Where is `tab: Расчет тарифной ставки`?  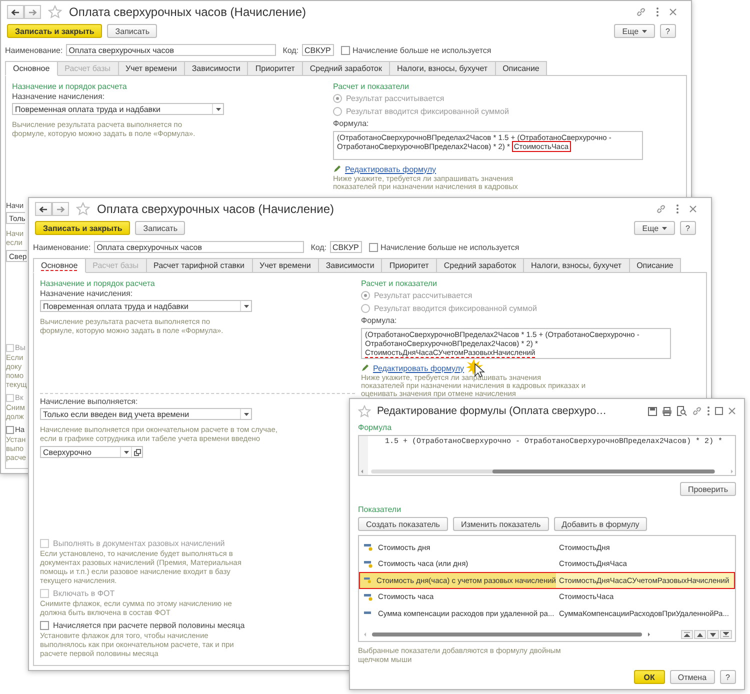 tab: Расчет тарифной ставки is located at coordinates (199, 265).